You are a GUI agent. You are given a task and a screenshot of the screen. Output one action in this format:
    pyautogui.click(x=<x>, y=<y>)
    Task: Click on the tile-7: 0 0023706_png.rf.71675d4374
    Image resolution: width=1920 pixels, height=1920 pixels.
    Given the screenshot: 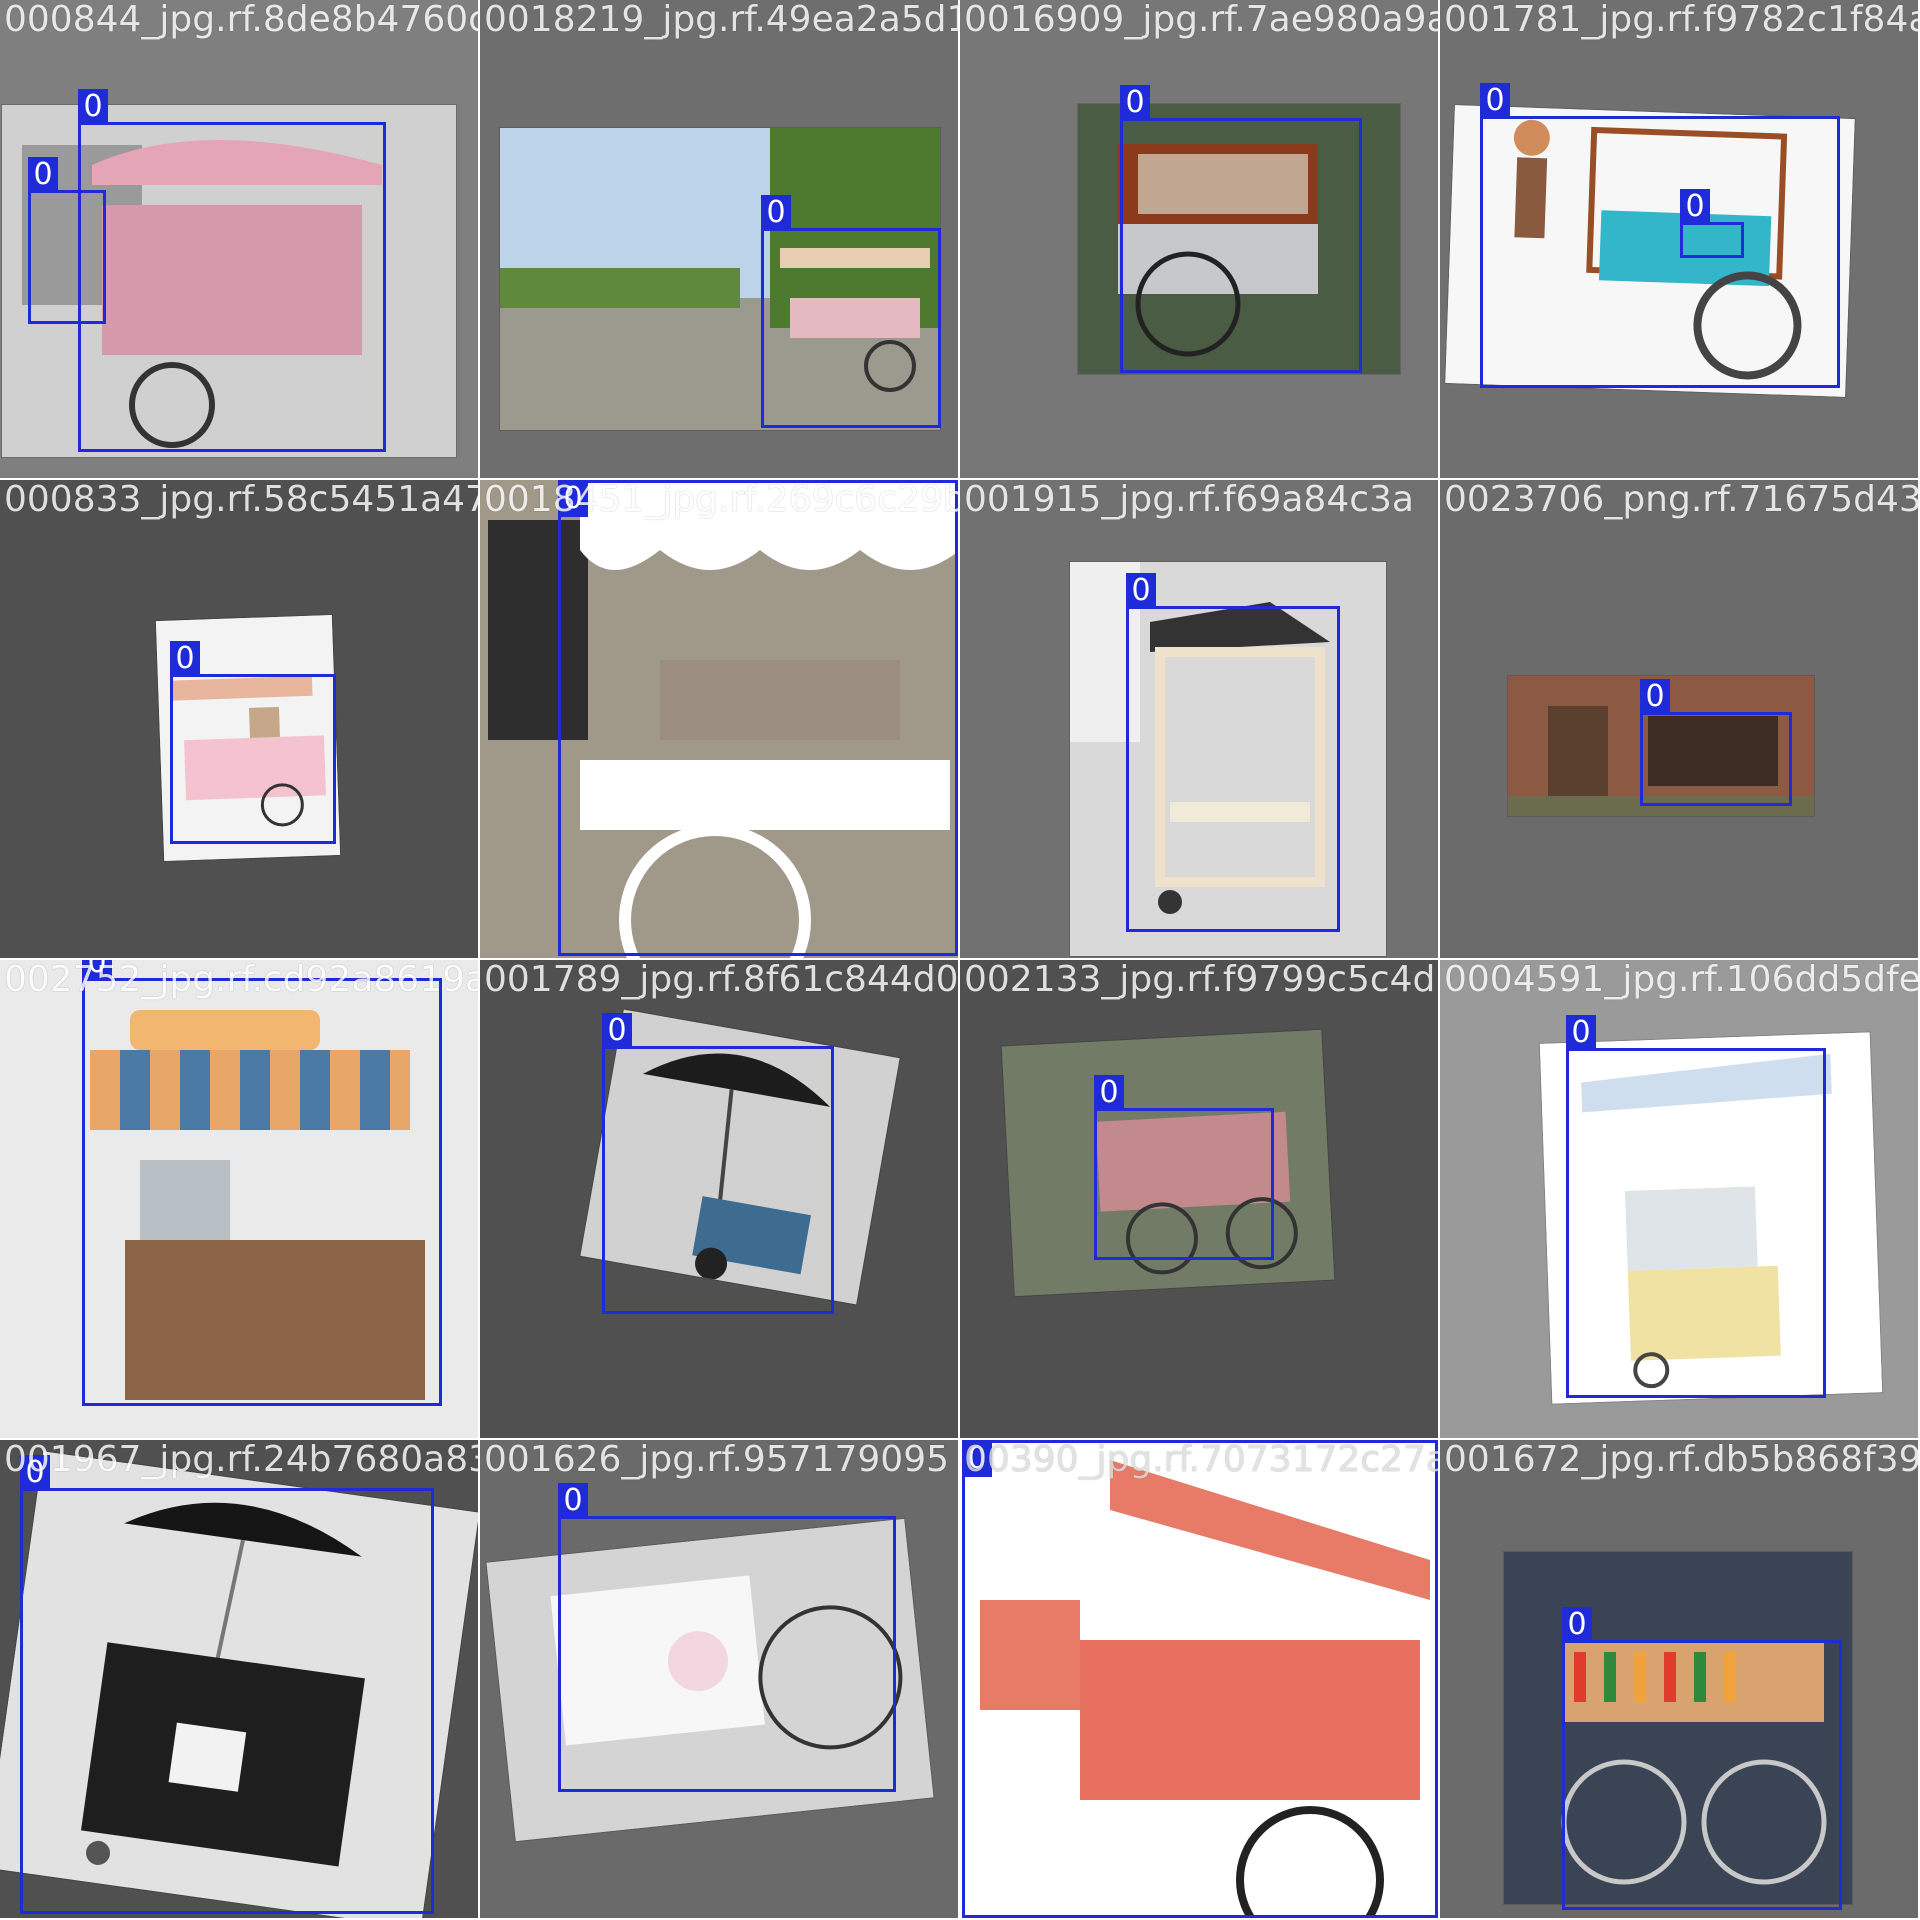 What is the action you would take?
    pyautogui.click(x=1680, y=720)
    